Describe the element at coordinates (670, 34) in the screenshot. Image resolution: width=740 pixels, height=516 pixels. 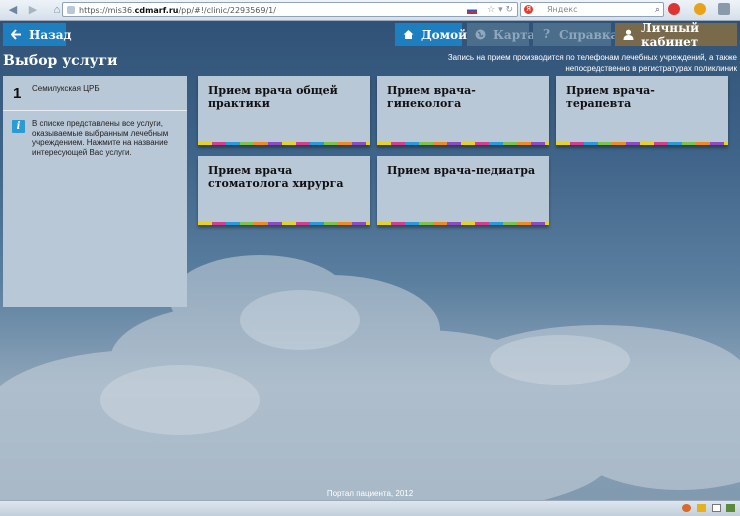
I see `cabinet-label: Личный кабинет` at that location.